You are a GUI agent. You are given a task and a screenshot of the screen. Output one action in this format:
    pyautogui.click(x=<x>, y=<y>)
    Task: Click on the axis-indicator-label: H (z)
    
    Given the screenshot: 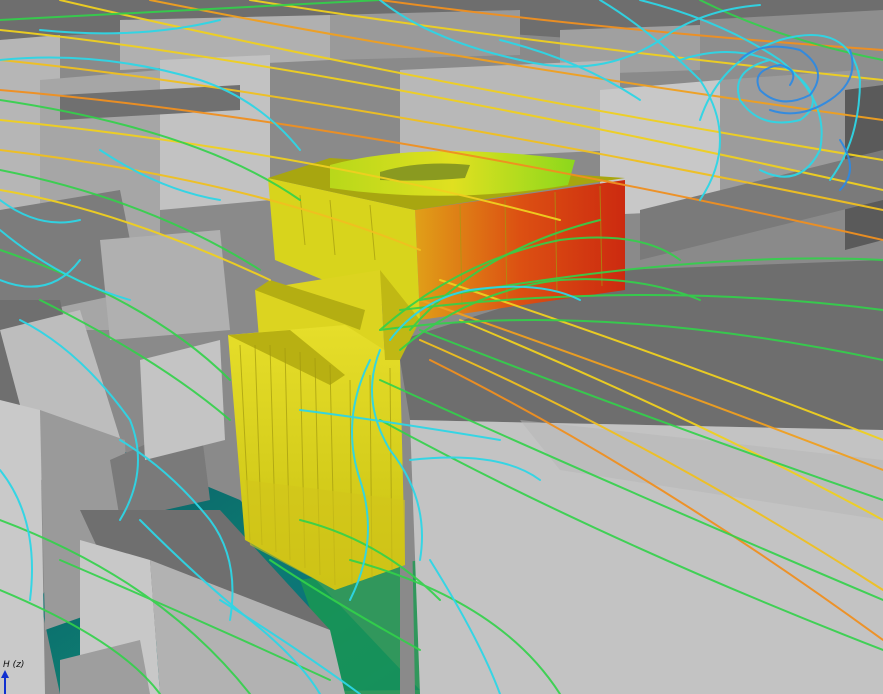 What is the action you would take?
    pyautogui.click(x=14, y=665)
    